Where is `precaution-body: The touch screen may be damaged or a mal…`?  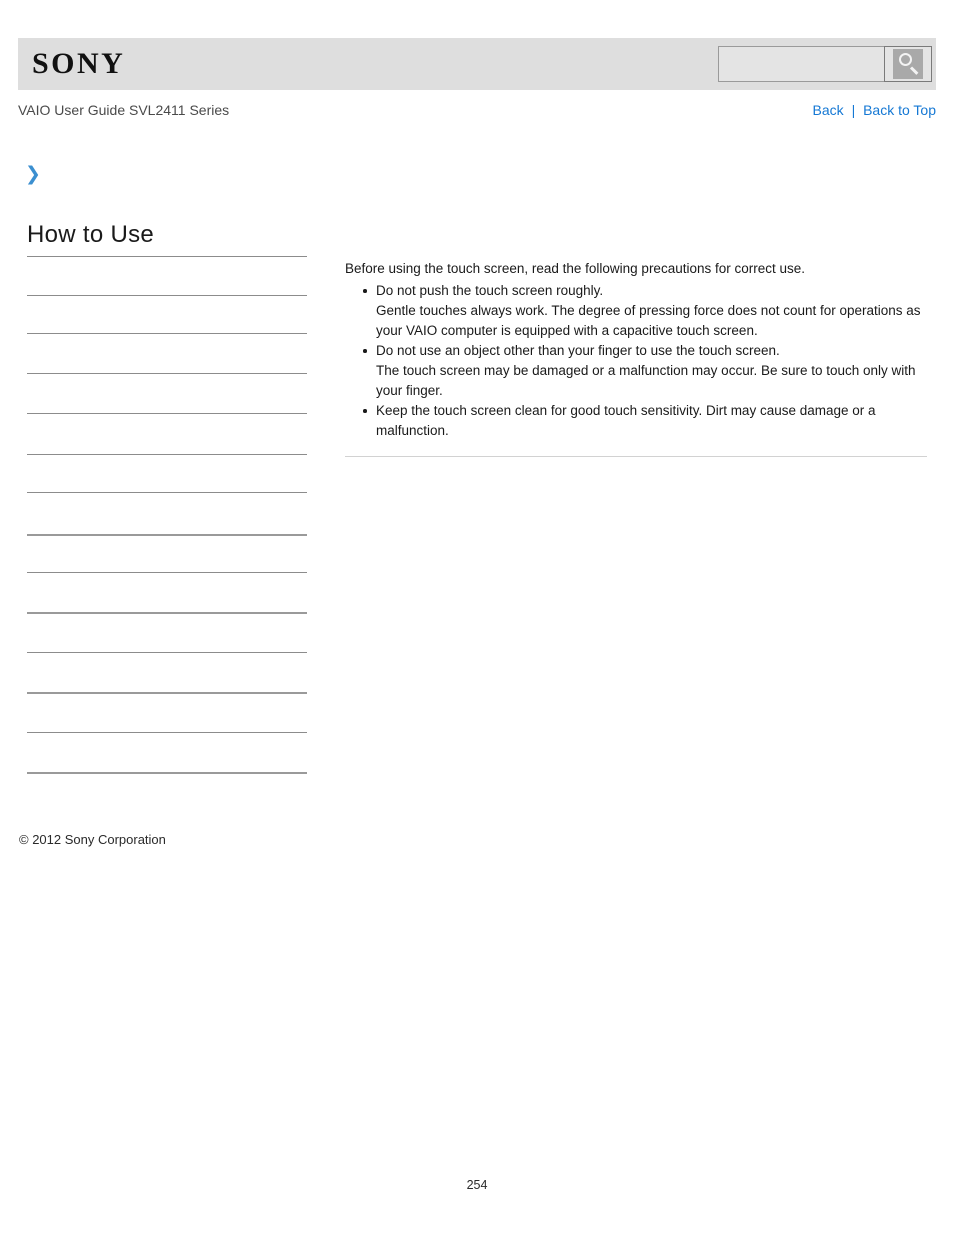 precaution-body: The touch screen may be damaged or a mal… is located at coordinates (646, 380).